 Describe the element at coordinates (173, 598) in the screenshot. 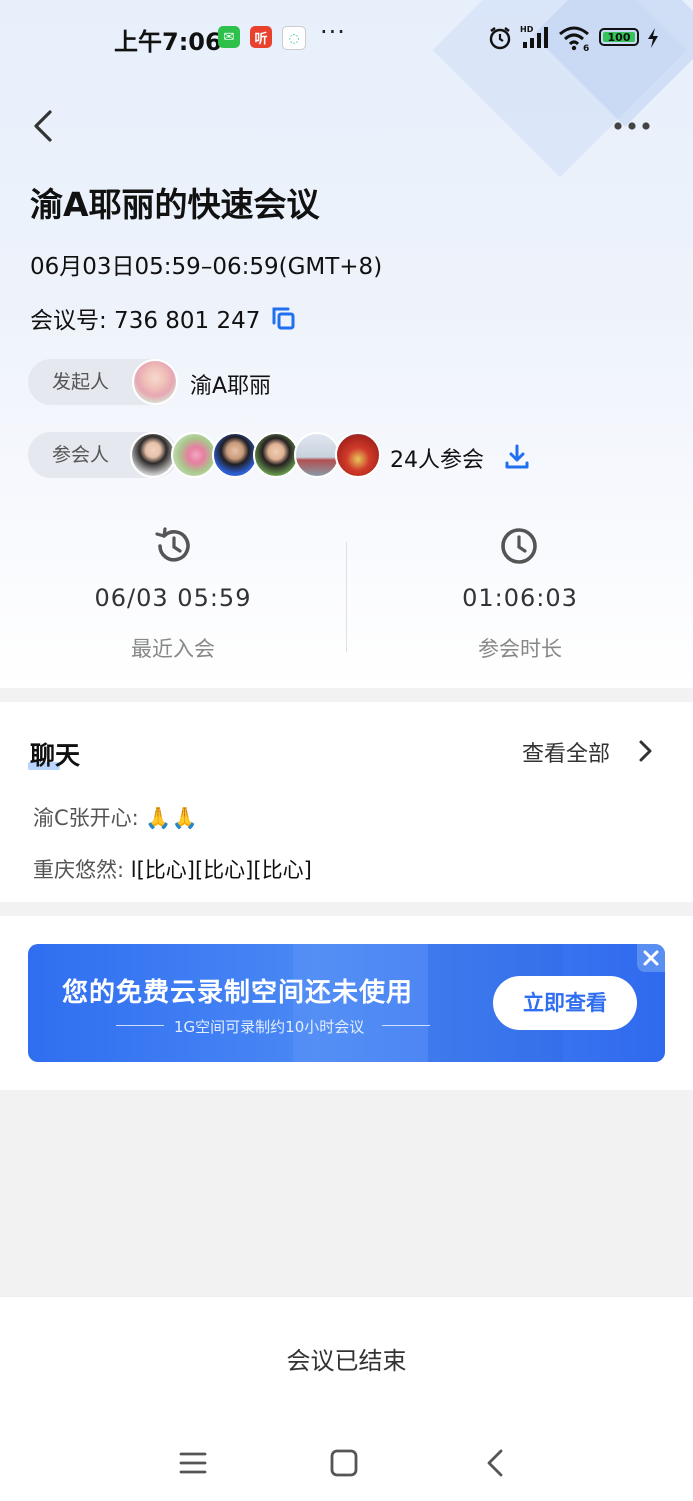

I see `recent-join-time: 06/03 05:59` at that location.